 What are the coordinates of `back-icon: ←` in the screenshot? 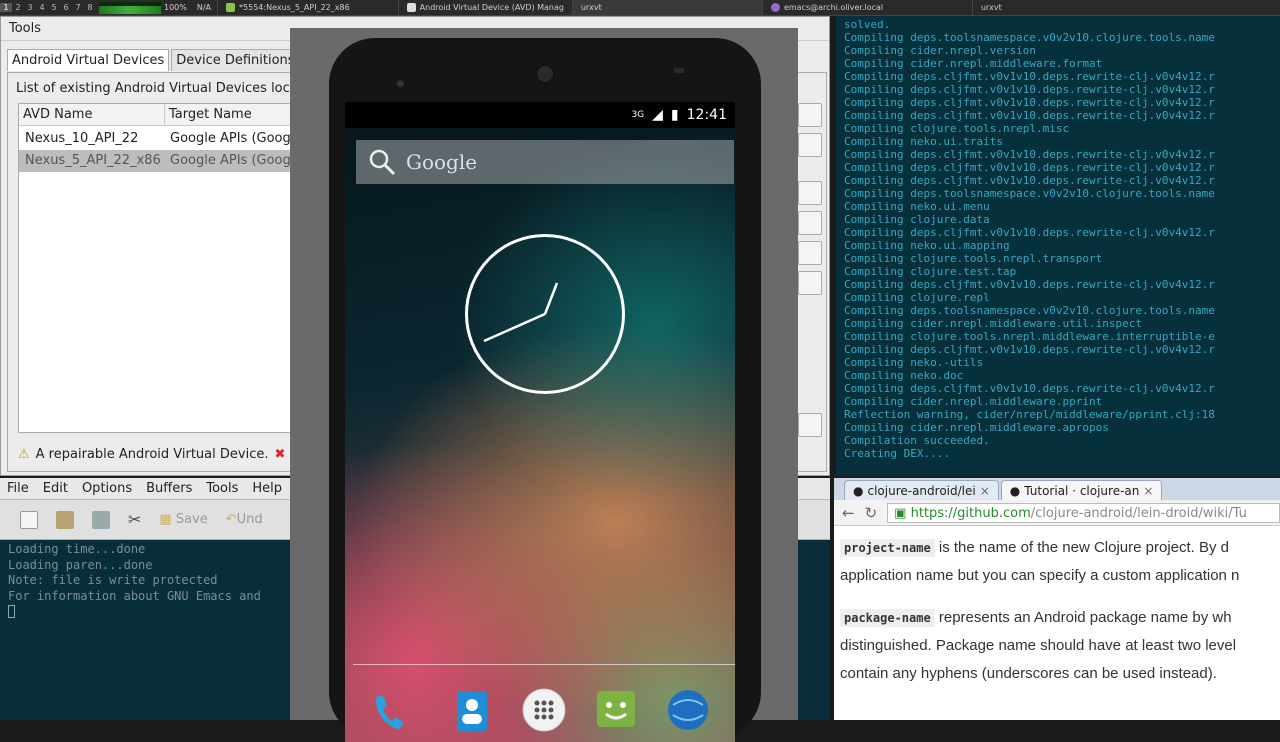 It's located at (848, 513).